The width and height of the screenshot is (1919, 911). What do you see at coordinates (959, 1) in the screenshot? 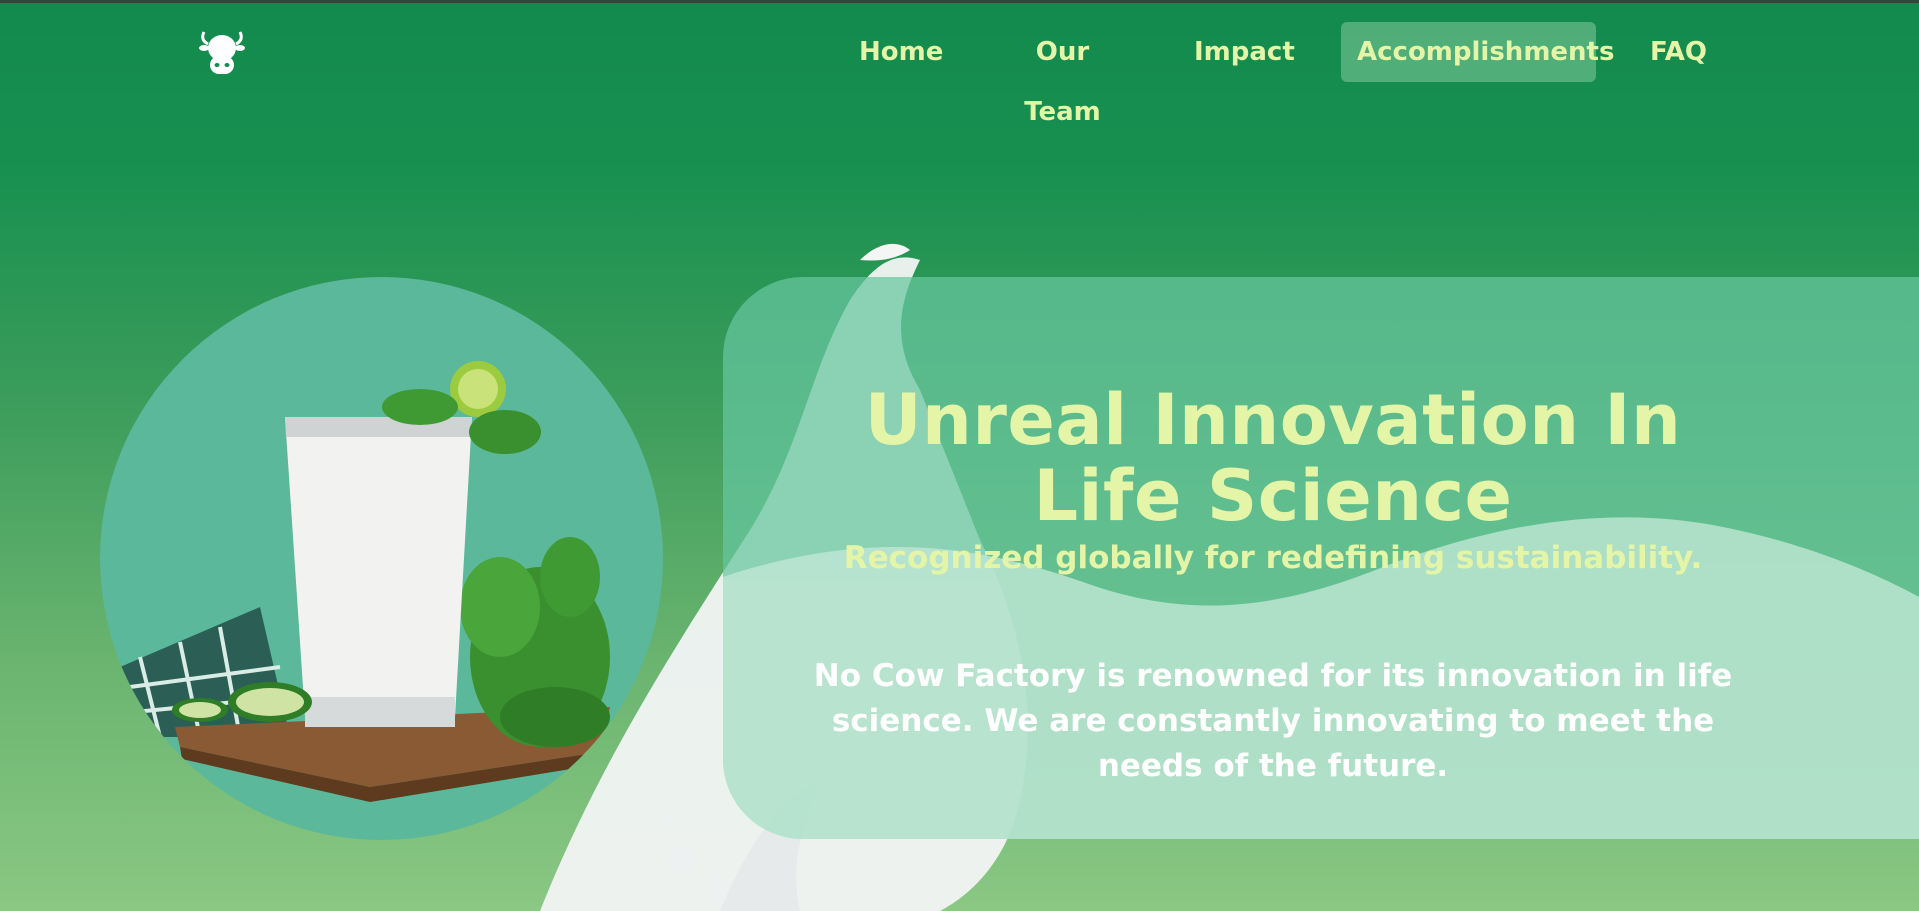
I see `top-border` at bounding box center [959, 1].